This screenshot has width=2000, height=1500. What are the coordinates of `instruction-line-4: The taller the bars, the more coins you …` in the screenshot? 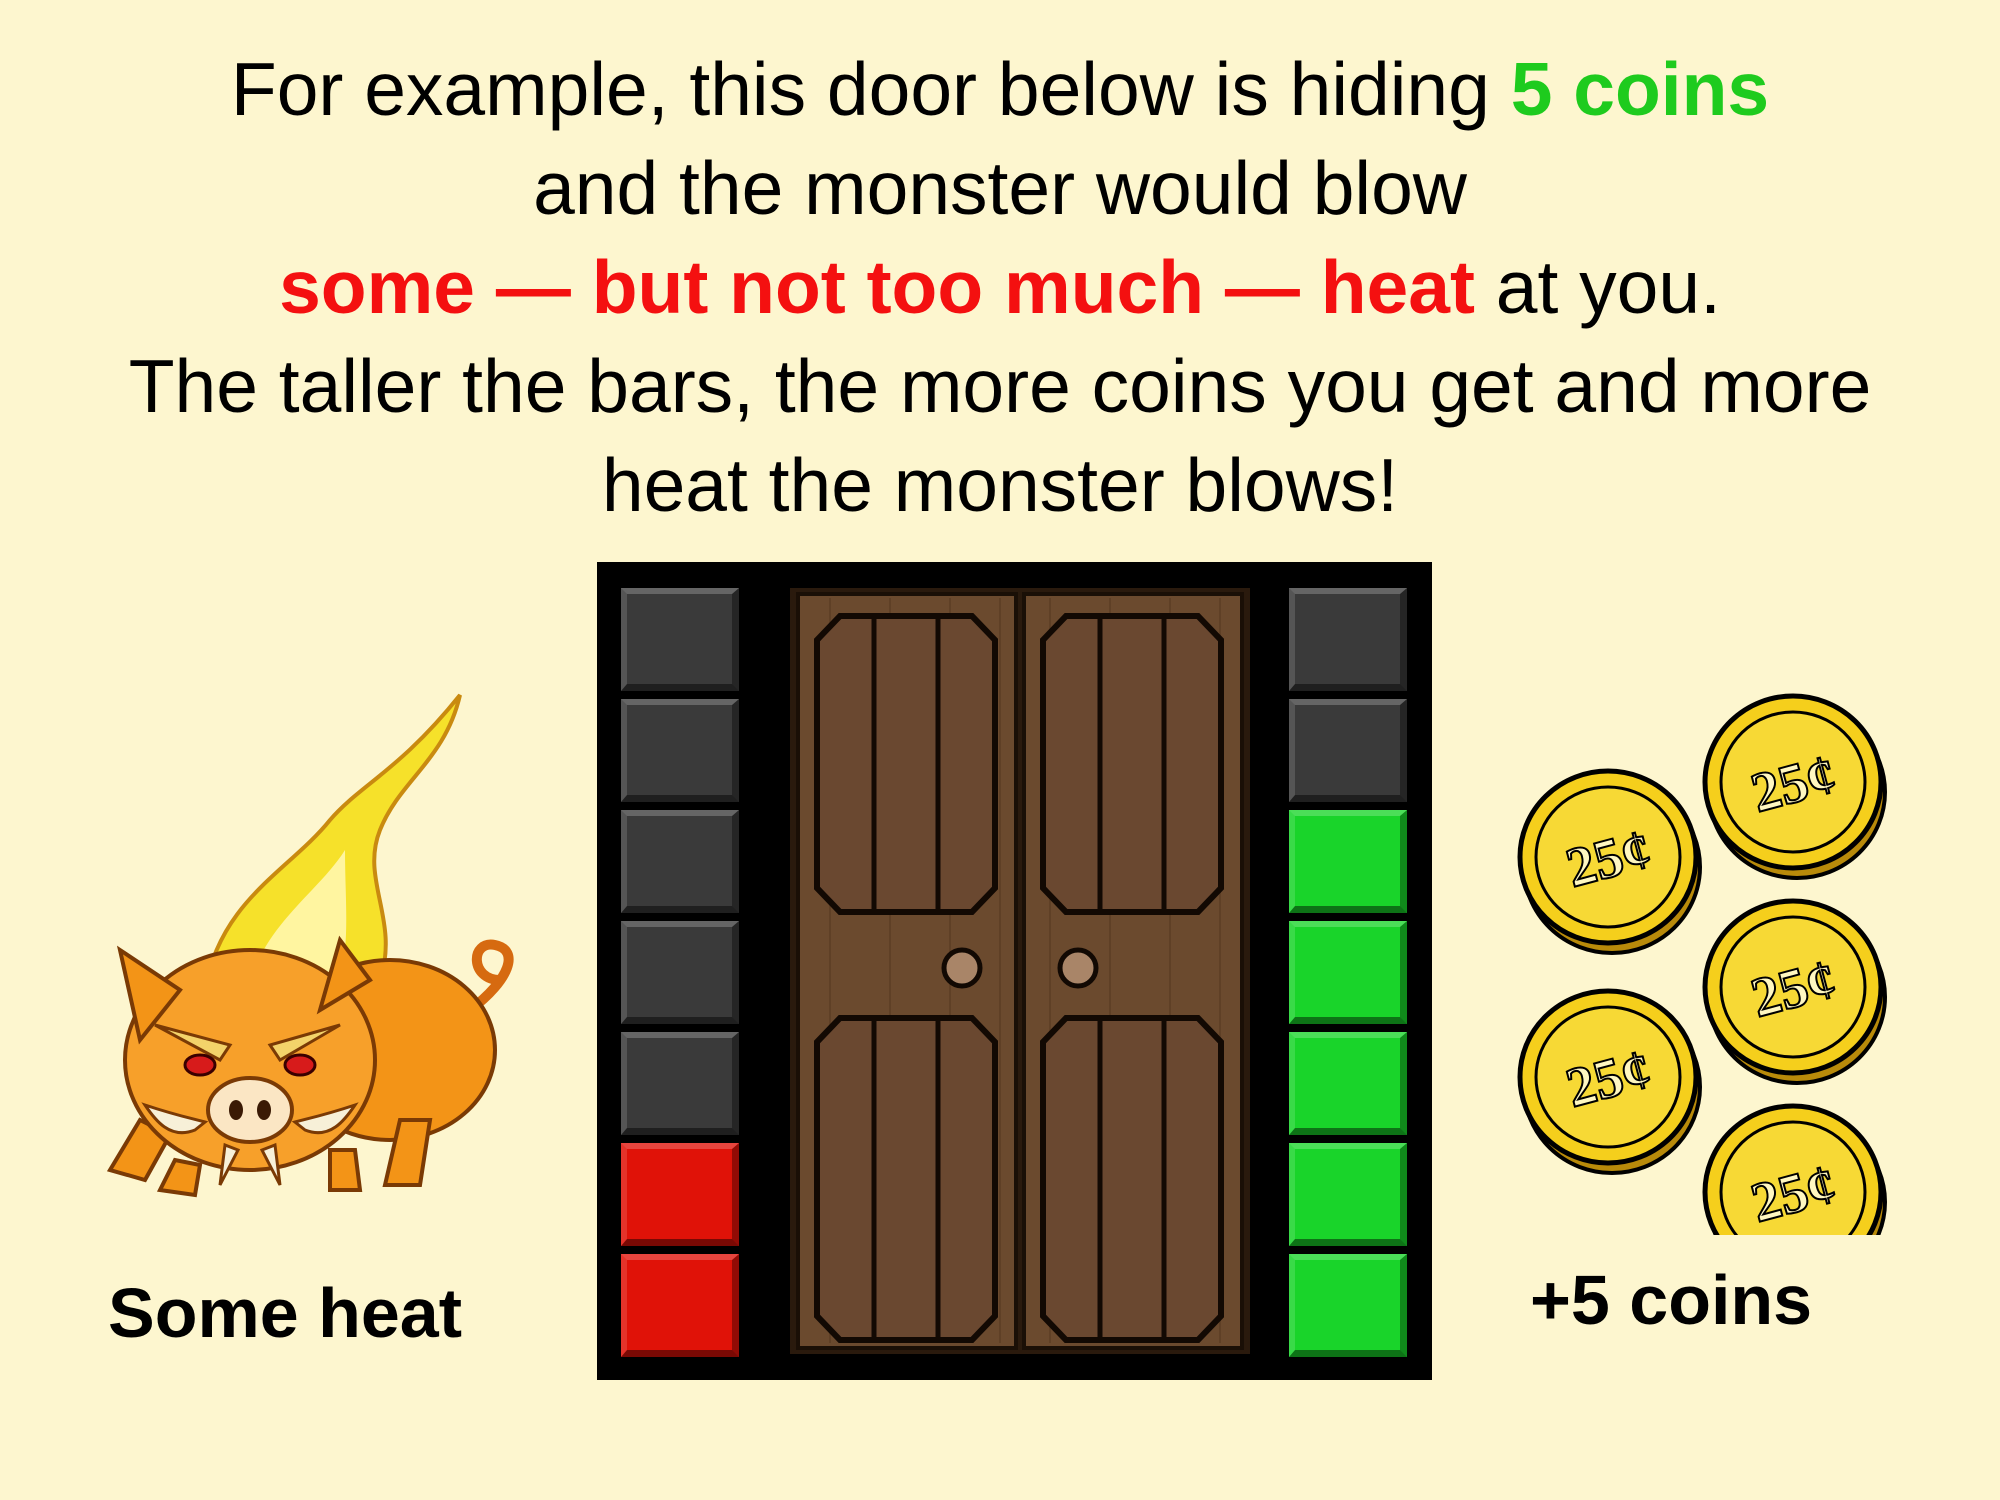 It's located at (1000, 386).